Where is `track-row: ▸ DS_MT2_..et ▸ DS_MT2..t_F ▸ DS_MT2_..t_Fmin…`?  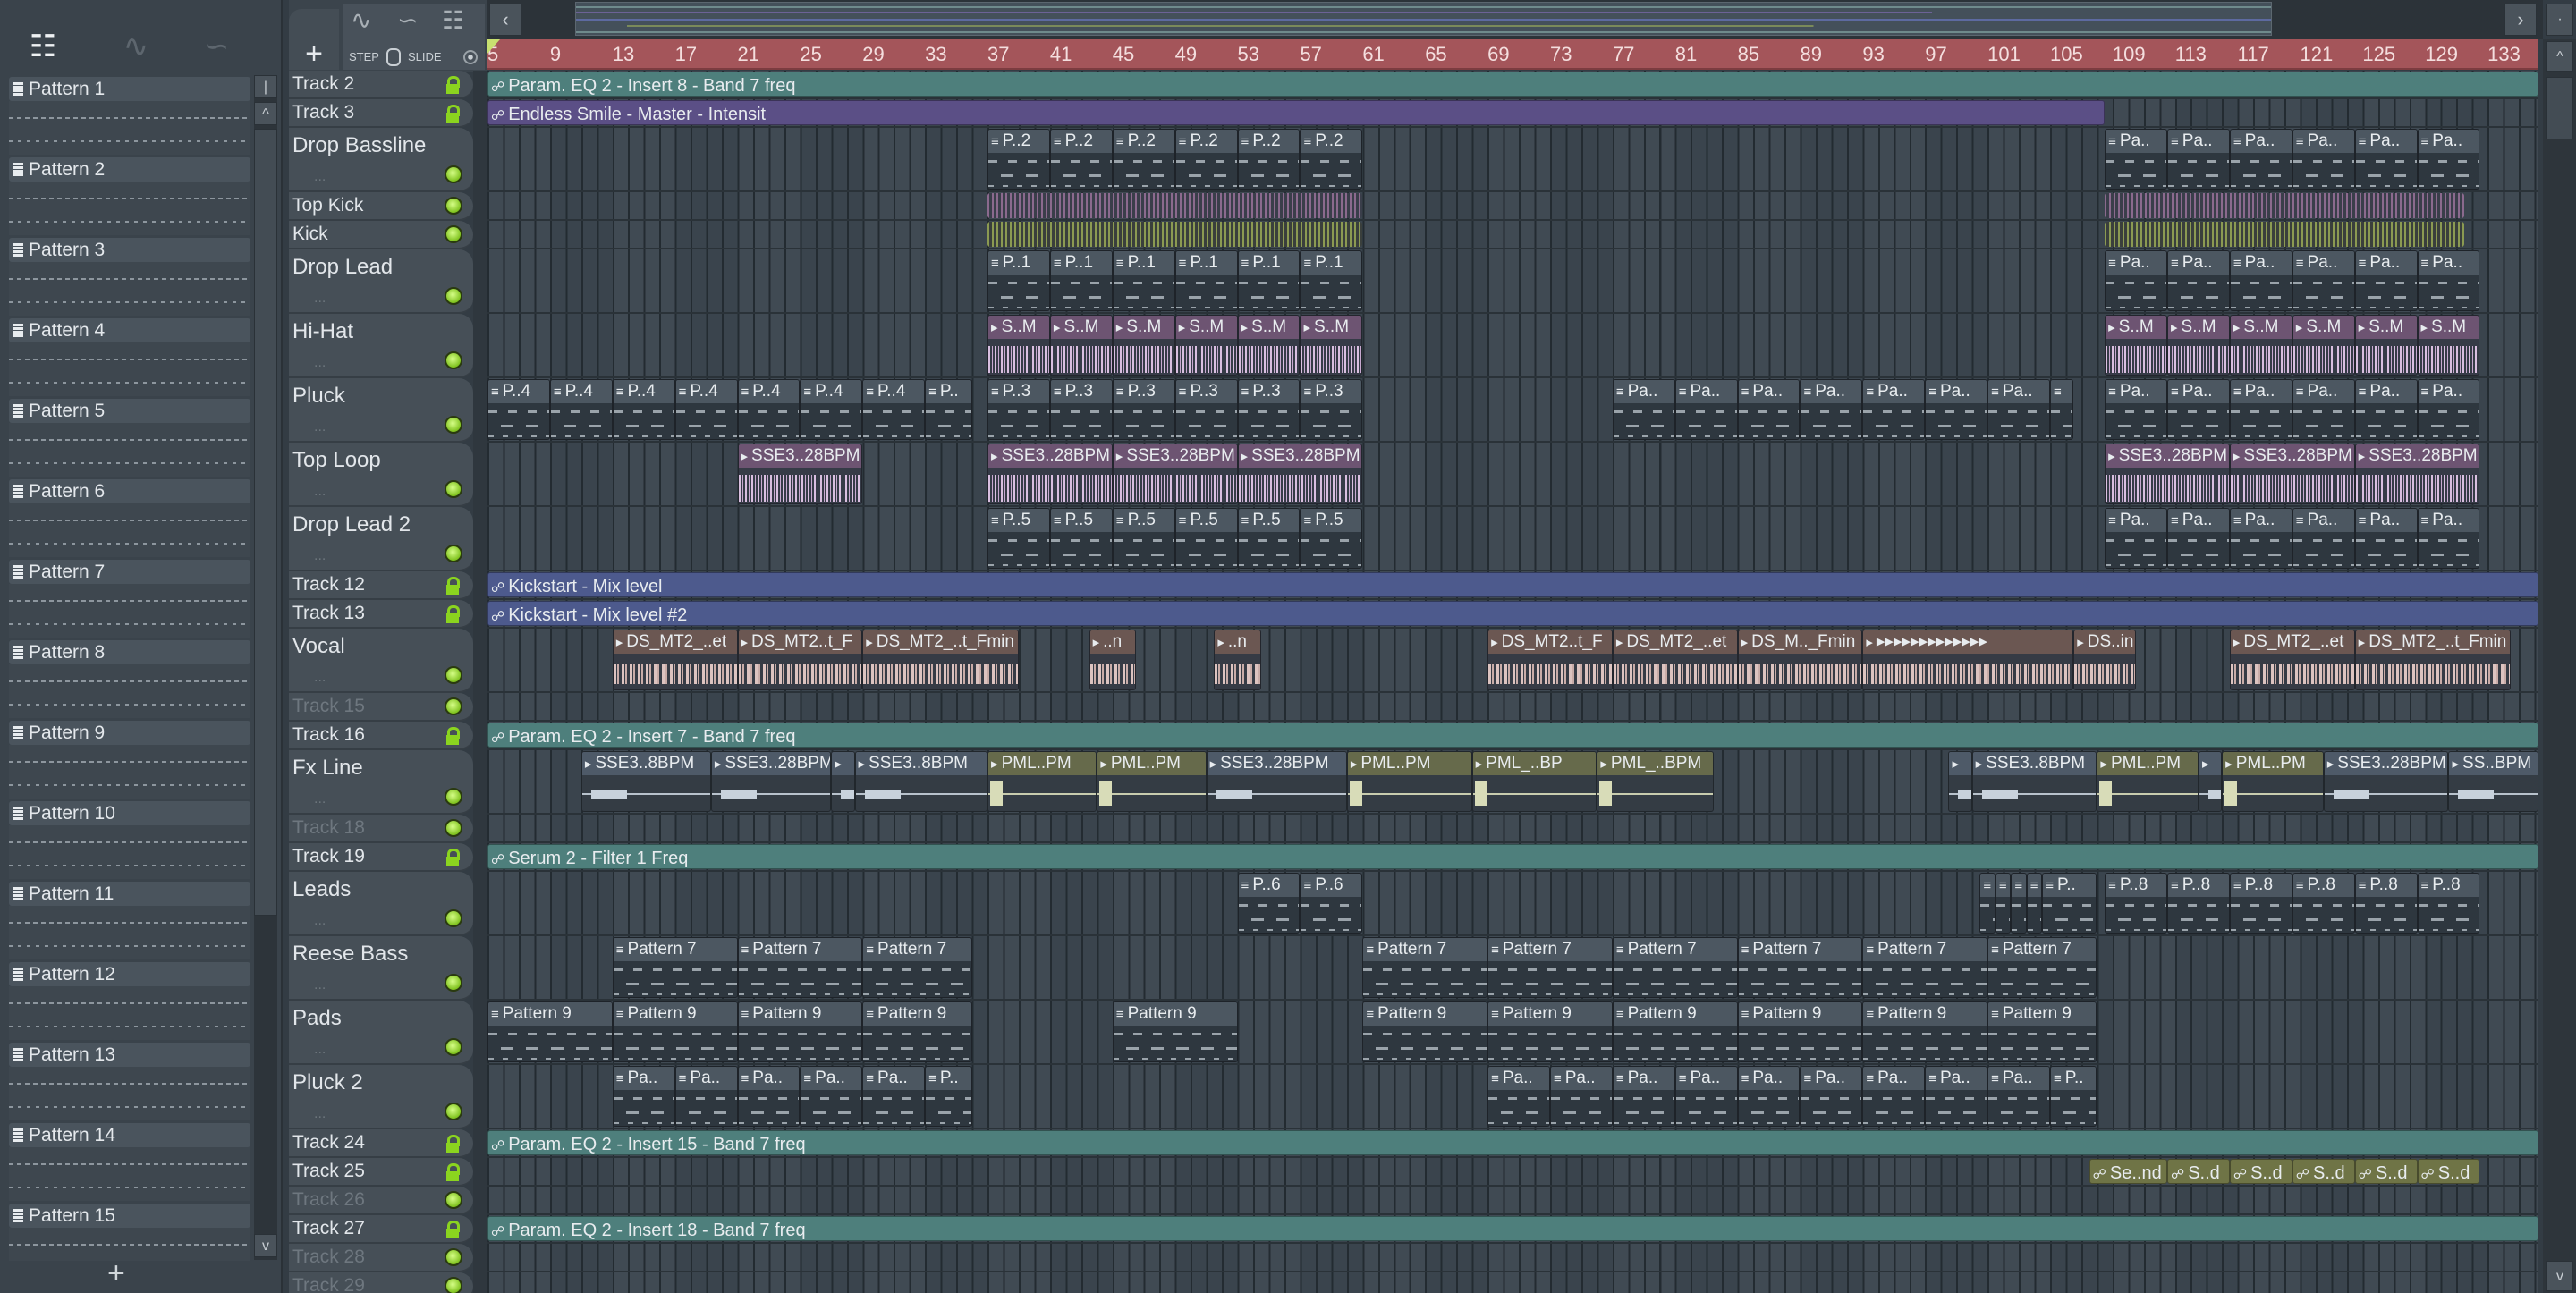 track-row: ▸ DS_MT2_..et ▸ DS_MT2..t_F ▸ DS_MT2_..t_Fmin… is located at coordinates (1512, 661).